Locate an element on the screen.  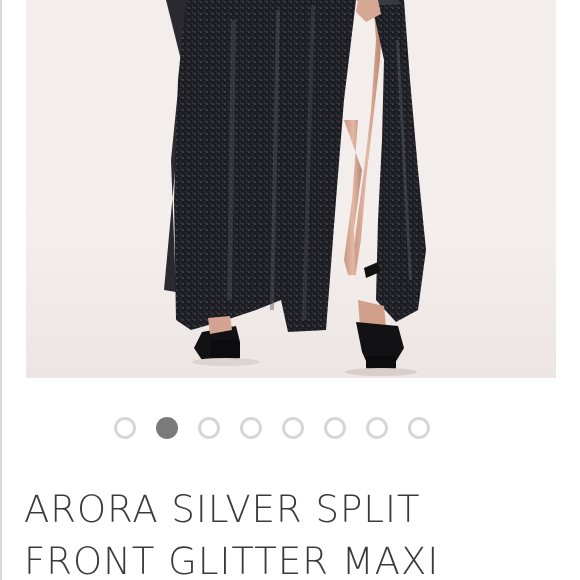
image-carousel-dots is located at coordinates (272, 428).